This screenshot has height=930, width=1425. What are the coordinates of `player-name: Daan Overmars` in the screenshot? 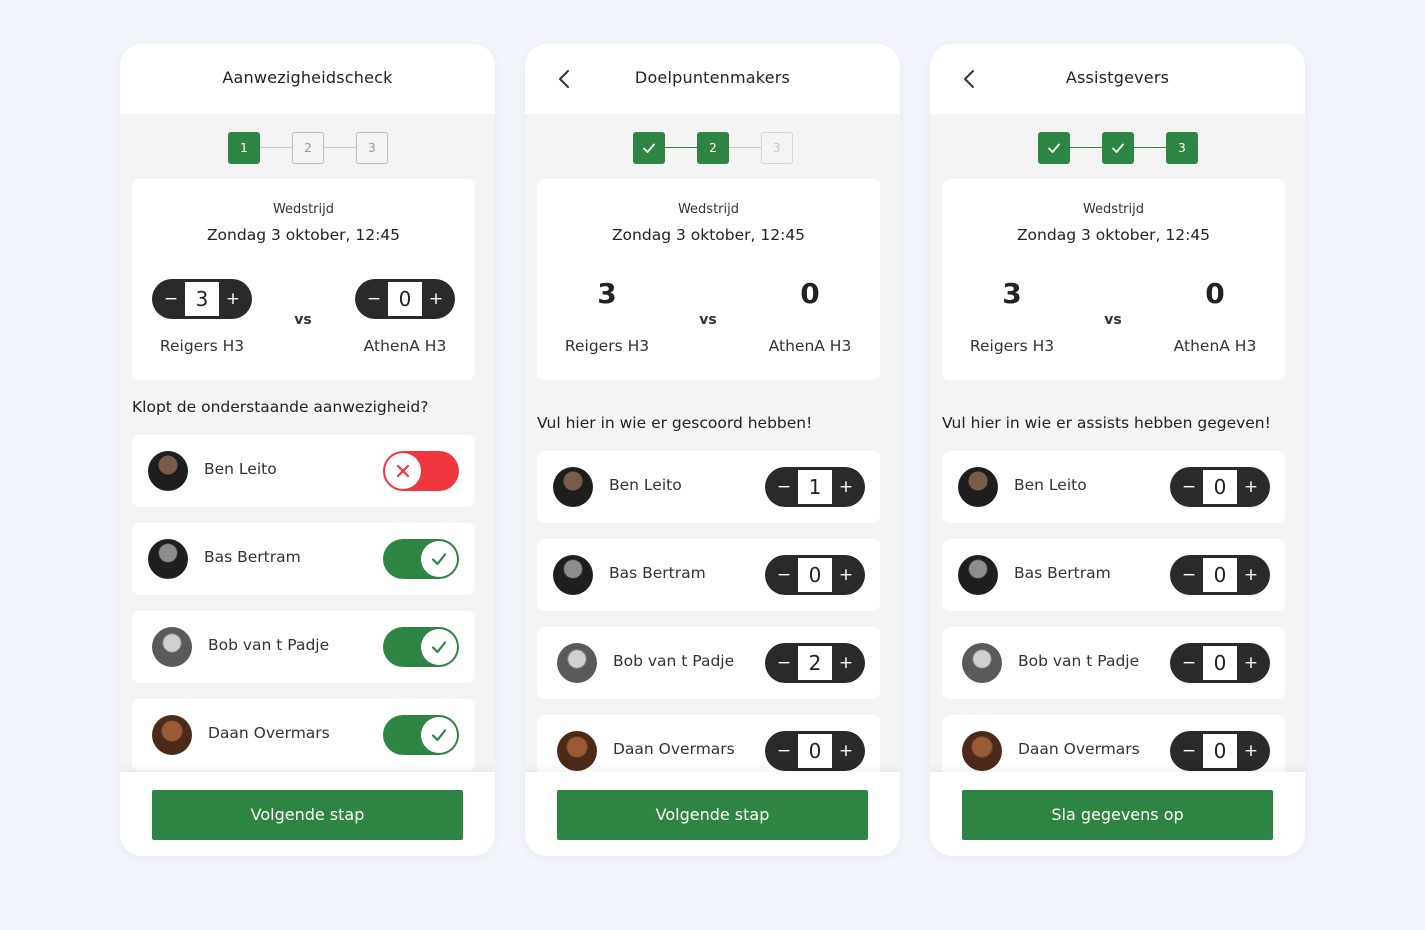 It's located at (269, 733).